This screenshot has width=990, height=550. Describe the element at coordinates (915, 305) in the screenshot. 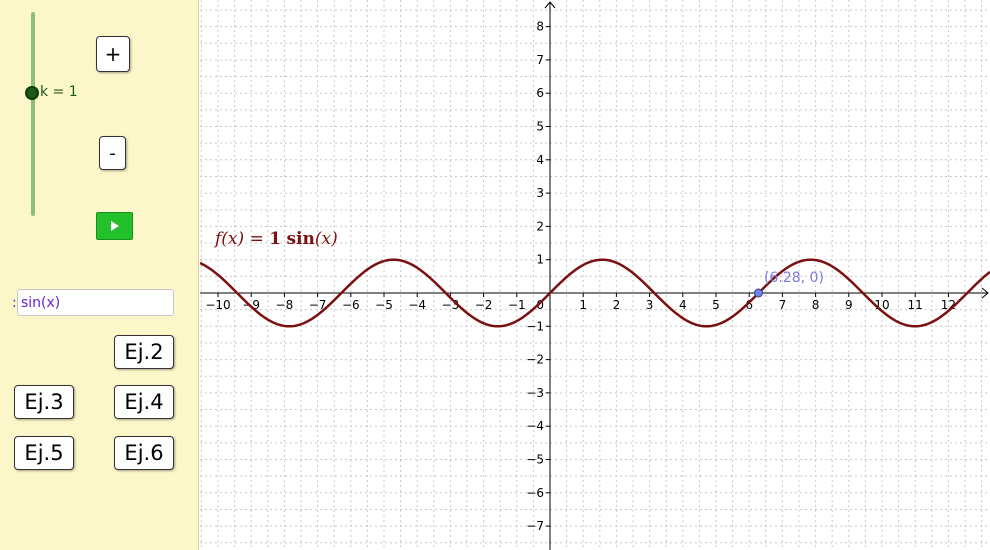

I see `x-tick-label: 11` at that location.